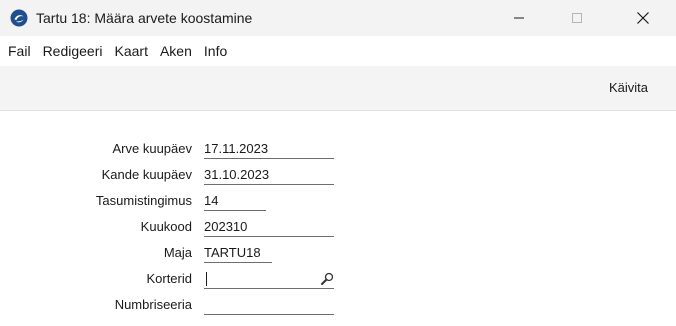 The image size is (676, 326). I want to click on text-caret, so click(206, 279).